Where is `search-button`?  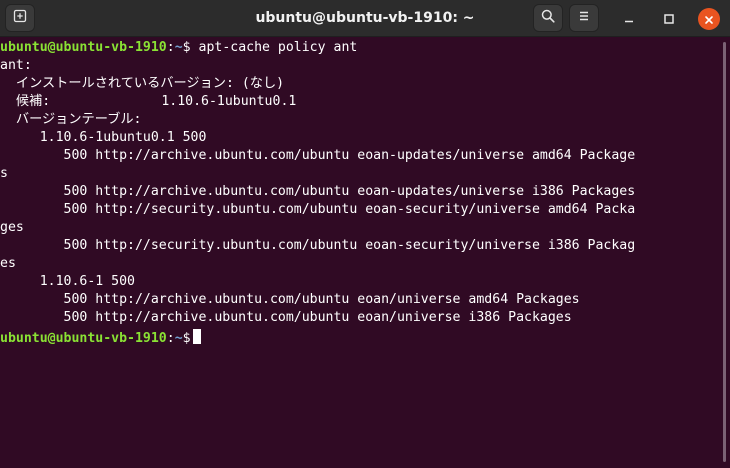 search-button is located at coordinates (548, 18).